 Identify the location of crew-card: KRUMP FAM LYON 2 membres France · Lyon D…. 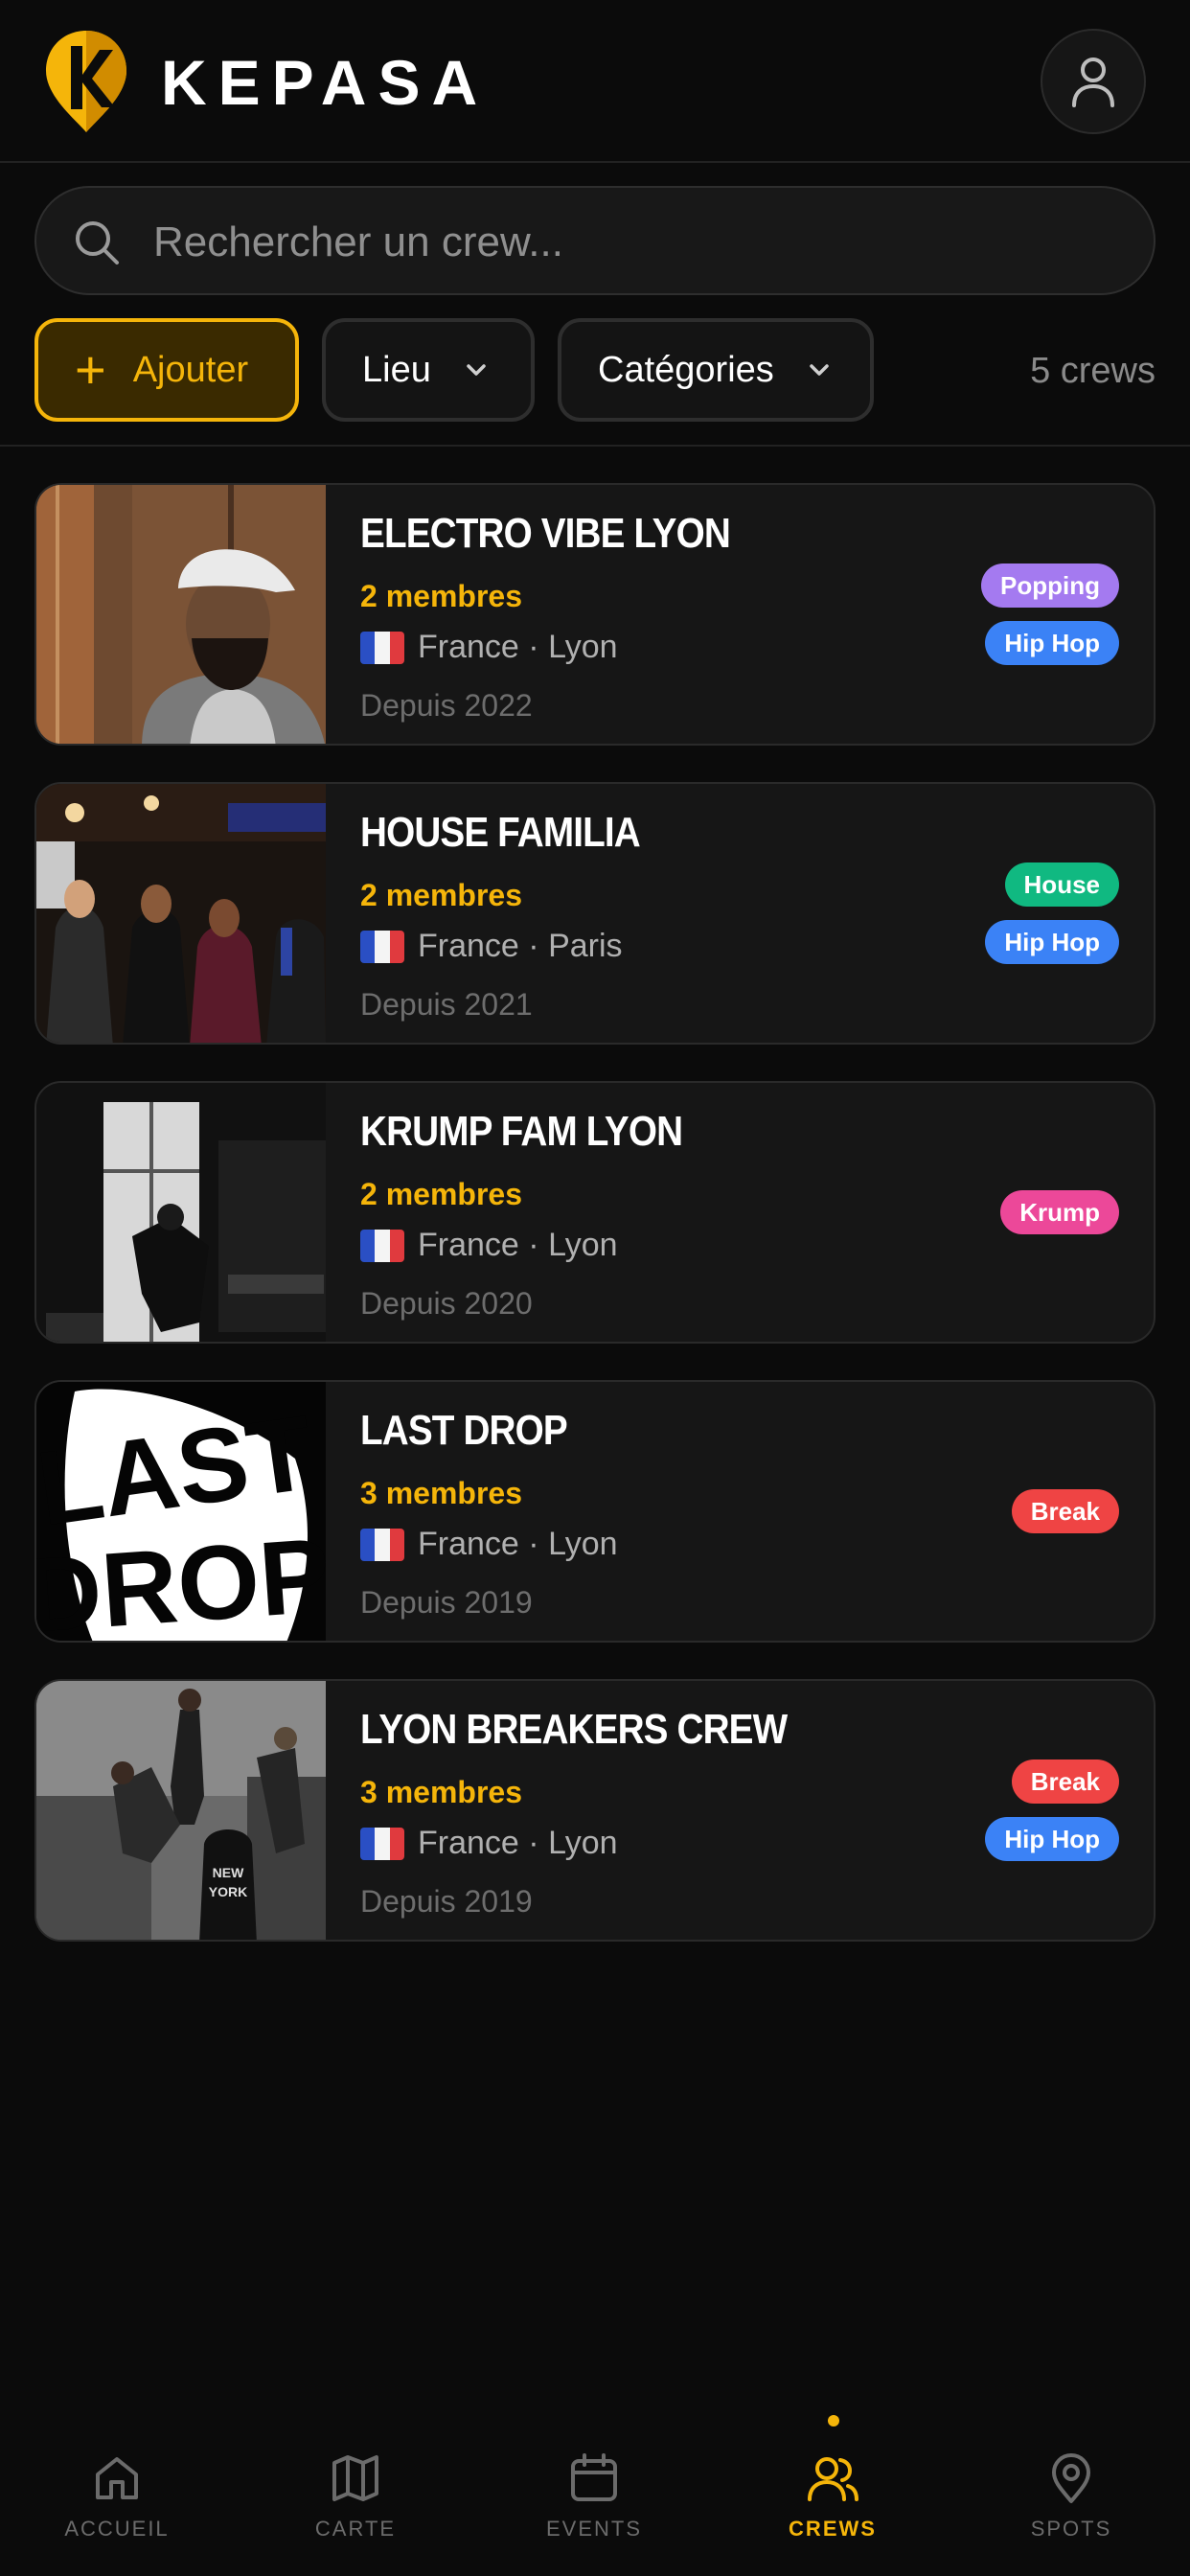
(595, 1212).